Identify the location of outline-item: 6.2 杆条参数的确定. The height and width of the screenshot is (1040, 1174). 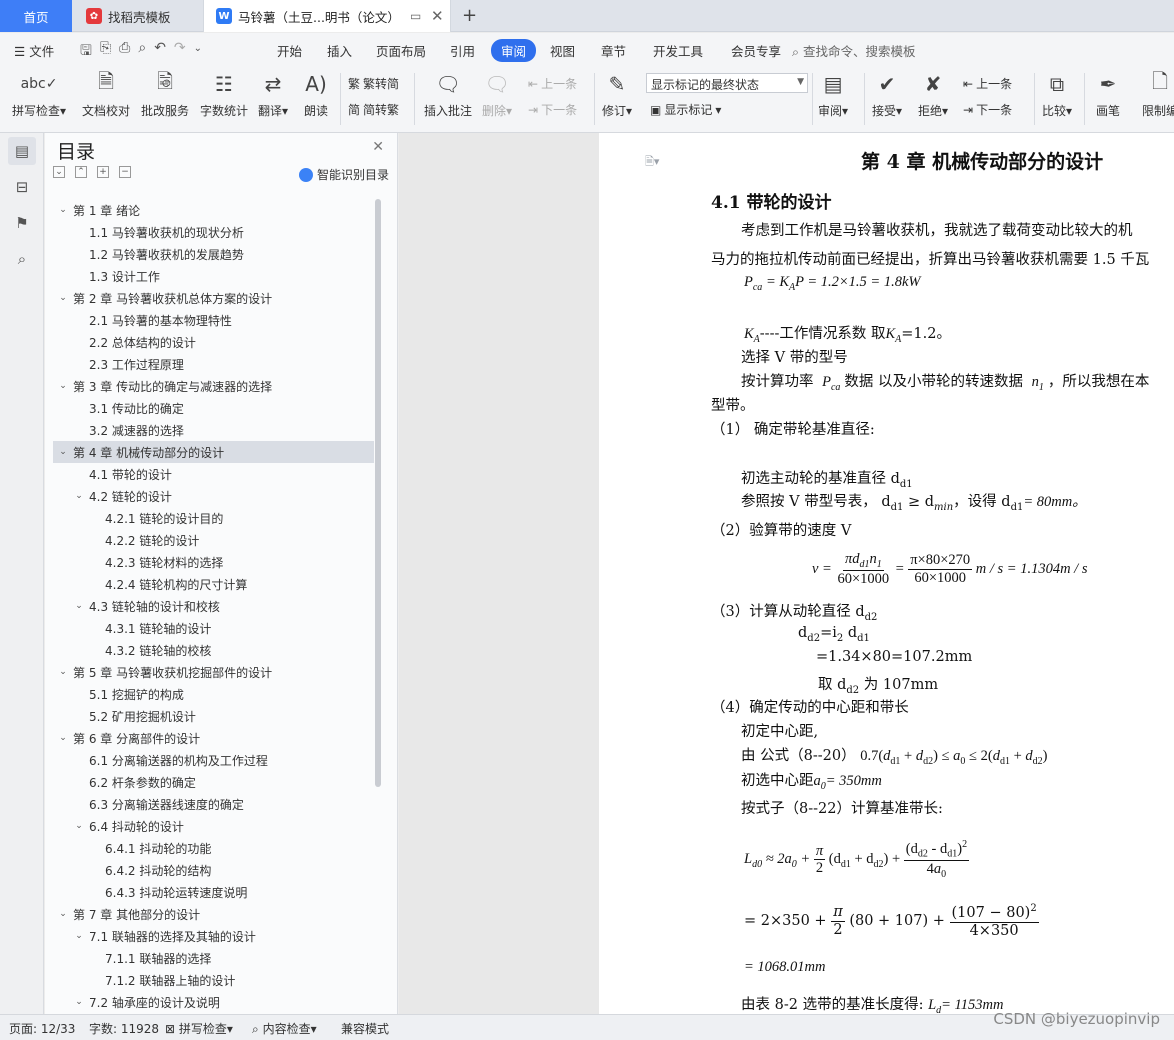
(213, 782).